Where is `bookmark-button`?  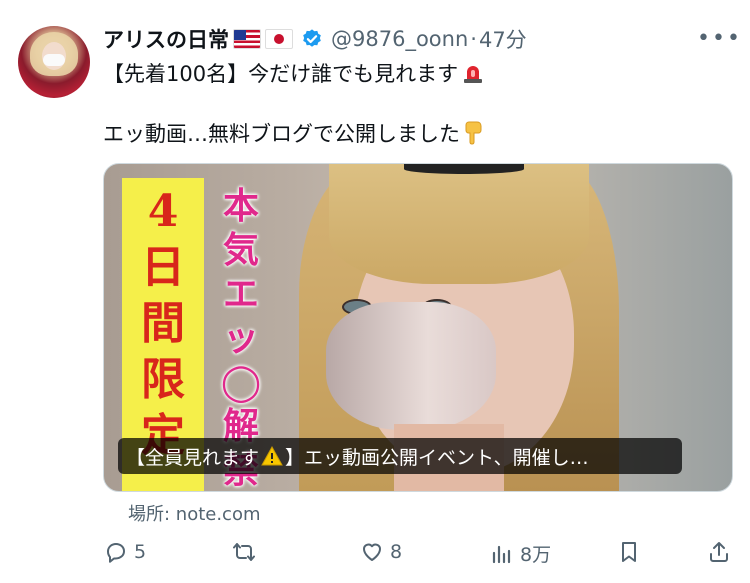 bookmark-button is located at coordinates (629, 552).